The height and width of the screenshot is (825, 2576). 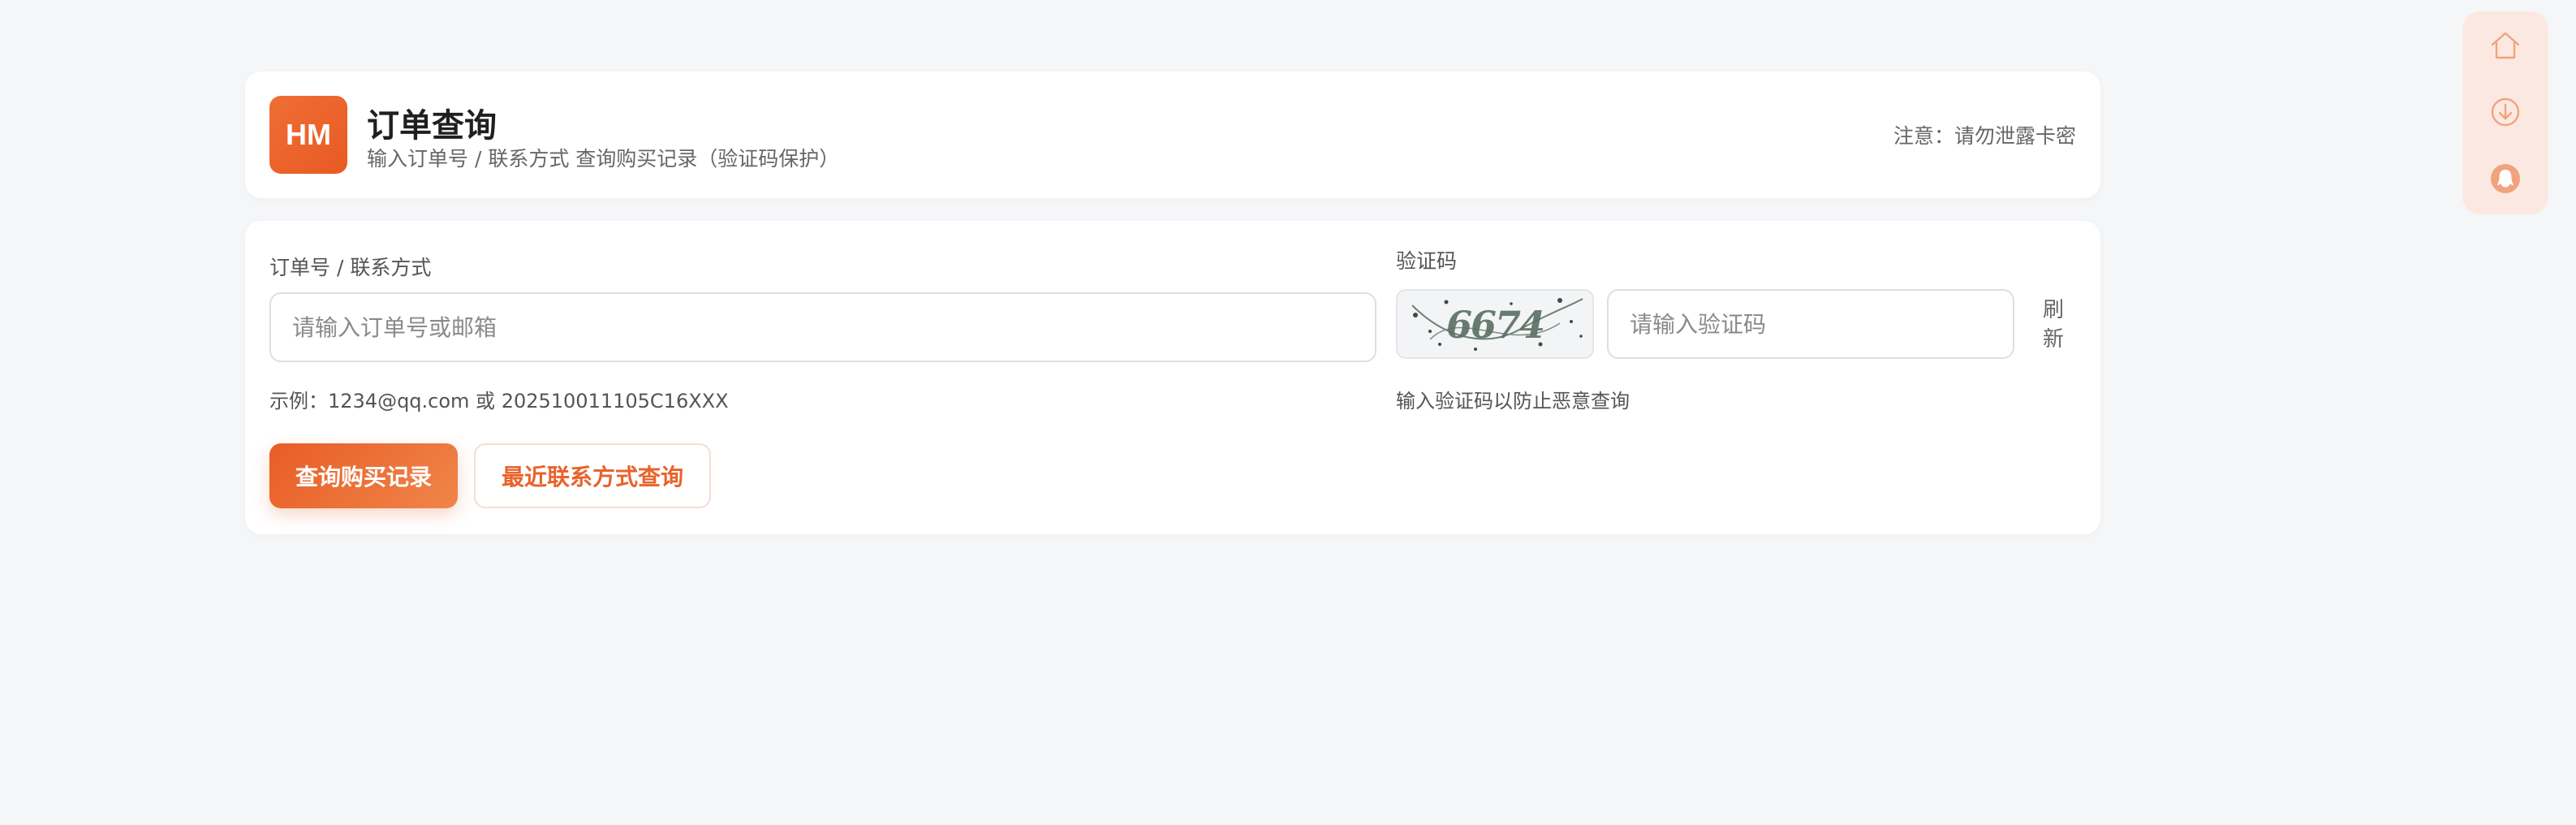 I want to click on captcha-graphic: 6674, so click(x=1497, y=324).